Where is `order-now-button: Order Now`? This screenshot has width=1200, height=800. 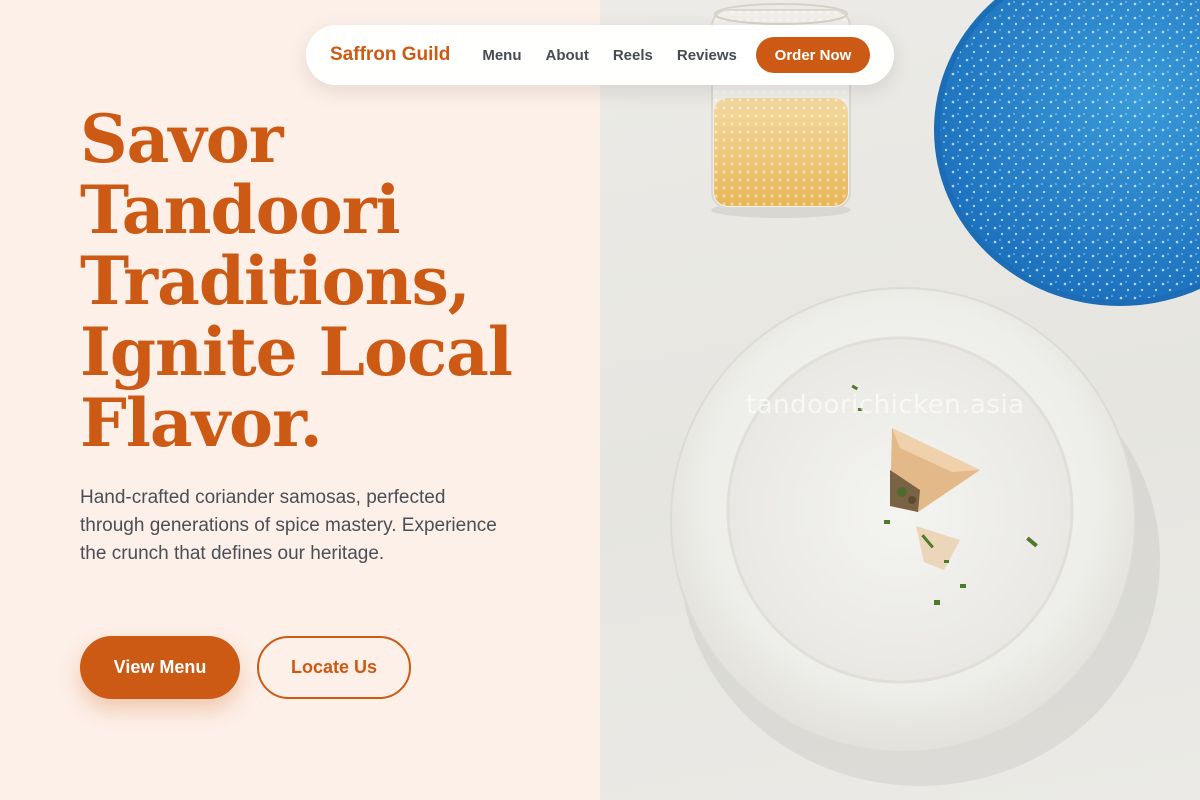 order-now-button: Order Now is located at coordinates (813, 55).